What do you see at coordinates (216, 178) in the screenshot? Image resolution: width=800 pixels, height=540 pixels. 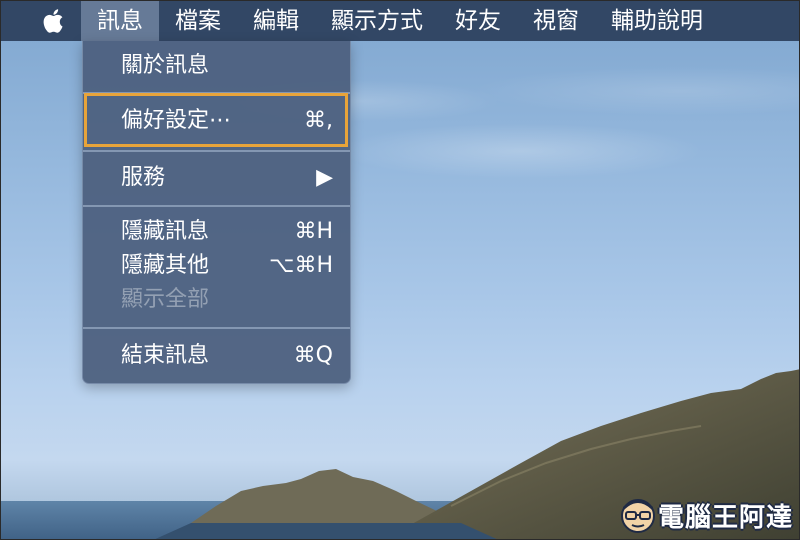 I see `menu-item-services: 服務 ▶` at bounding box center [216, 178].